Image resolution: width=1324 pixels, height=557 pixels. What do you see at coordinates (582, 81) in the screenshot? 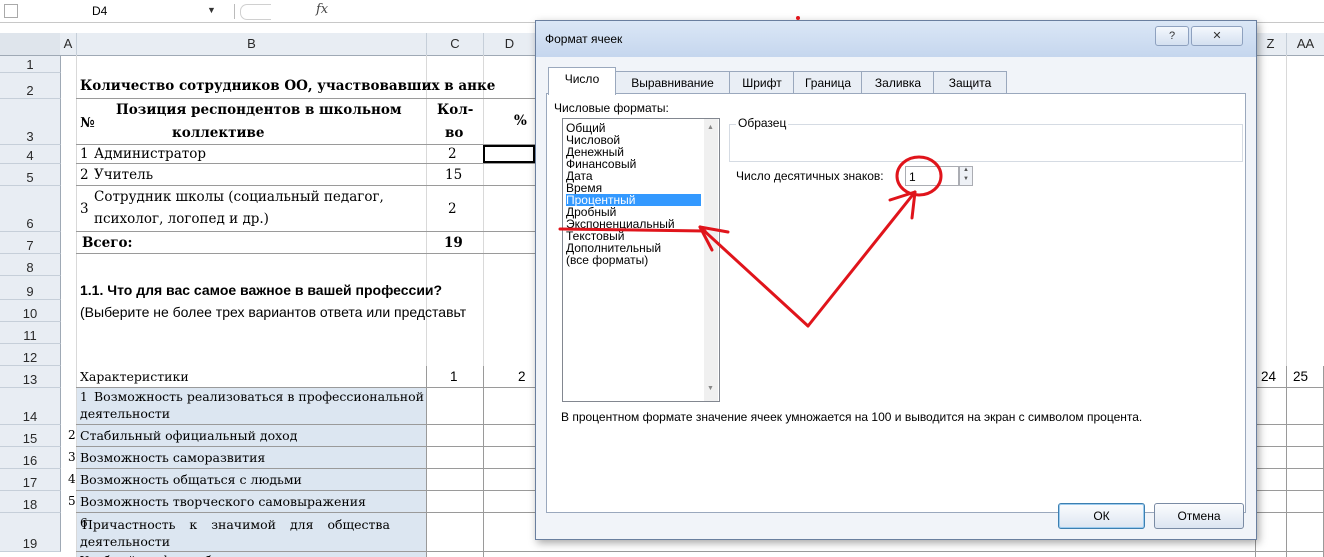
I see `tab-number: Число` at bounding box center [582, 81].